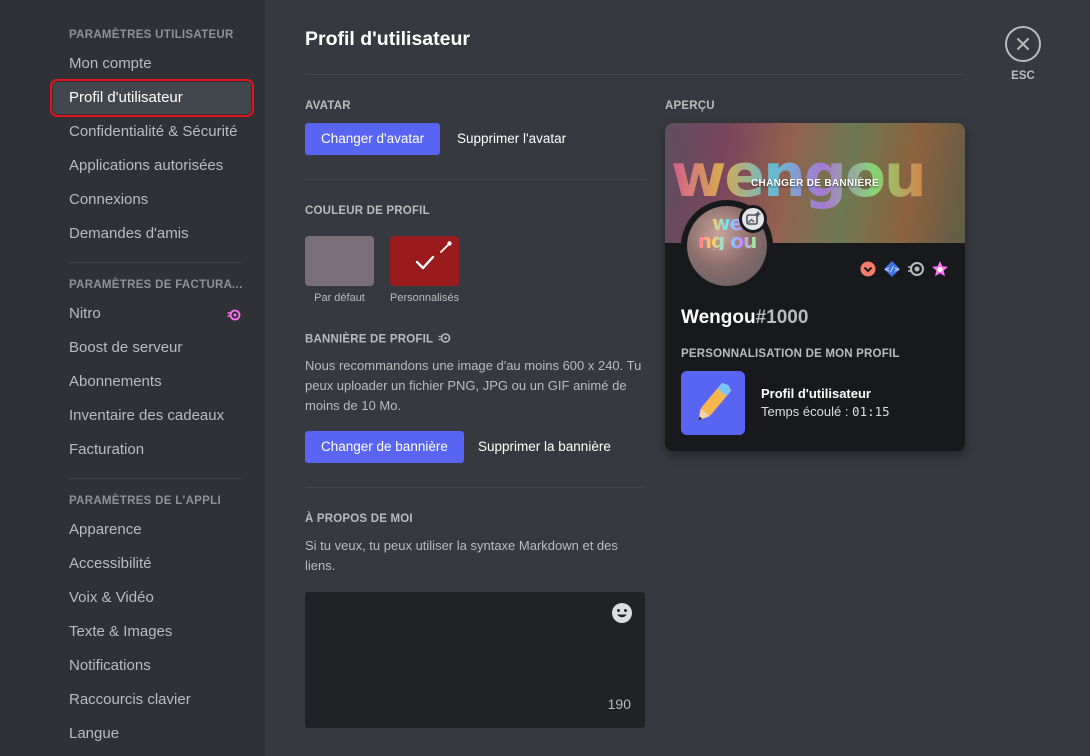 The width and height of the screenshot is (1090, 756). I want to click on developer-badge-icon: </>, so click(892, 269).